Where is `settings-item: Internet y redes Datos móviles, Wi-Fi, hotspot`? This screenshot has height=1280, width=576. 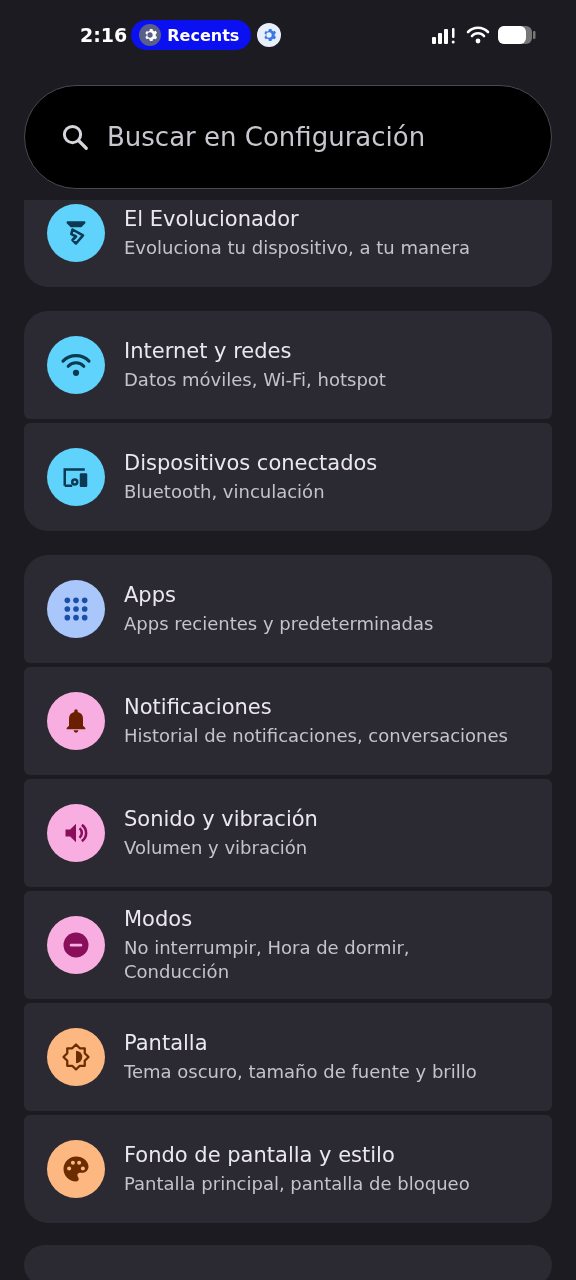 settings-item: Internet y redes Datos móviles, Wi-Fi, hotspot is located at coordinates (288, 365).